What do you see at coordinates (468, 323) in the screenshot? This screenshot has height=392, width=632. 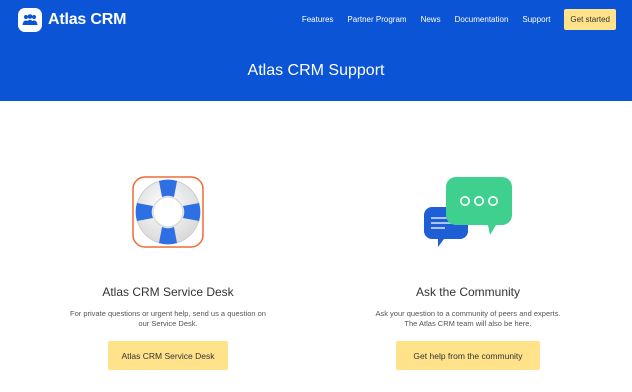 I see `community-description-line: The Atlas CRM team will also be here.` at bounding box center [468, 323].